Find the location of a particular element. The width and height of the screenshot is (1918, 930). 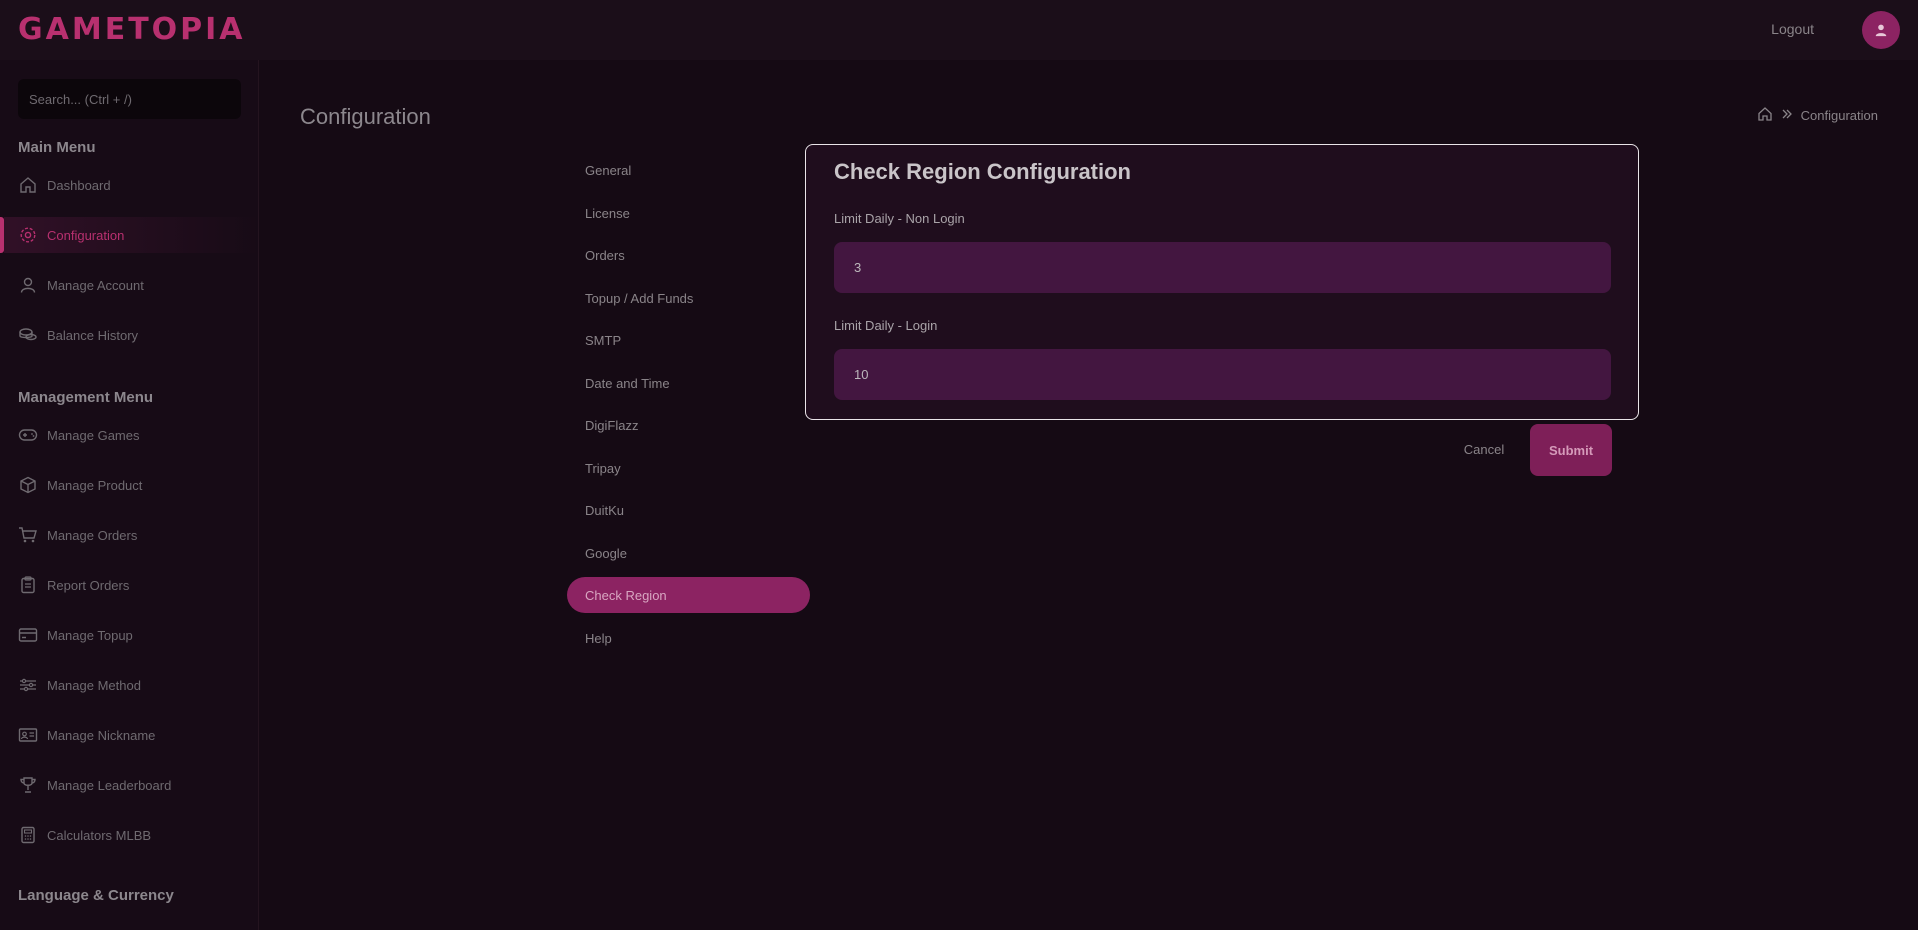

sidebar-item-manage-leaderboard: Manage Leaderboard is located at coordinates (129, 785).